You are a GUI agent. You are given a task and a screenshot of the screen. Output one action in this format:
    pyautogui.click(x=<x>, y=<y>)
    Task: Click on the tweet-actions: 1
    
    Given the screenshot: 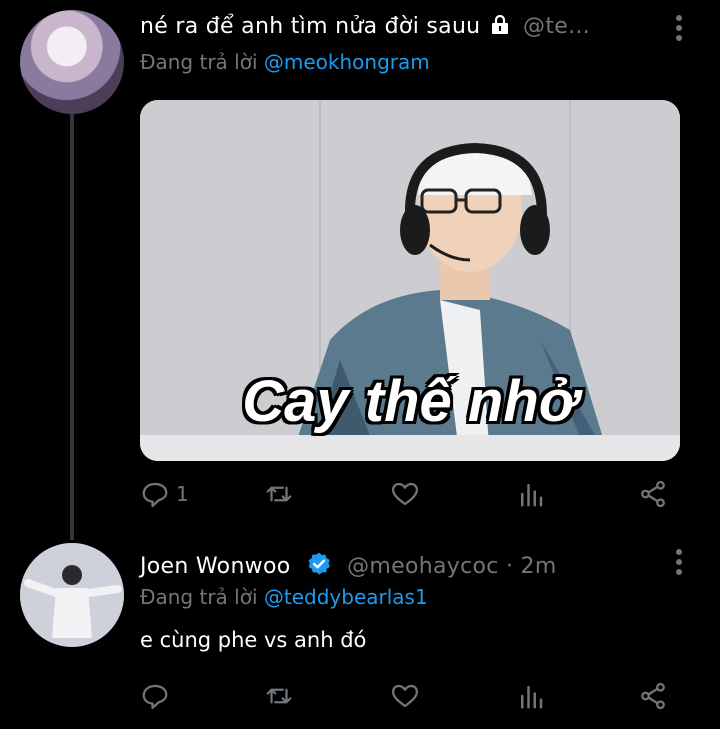 What is the action you would take?
    pyautogui.click(x=410, y=494)
    